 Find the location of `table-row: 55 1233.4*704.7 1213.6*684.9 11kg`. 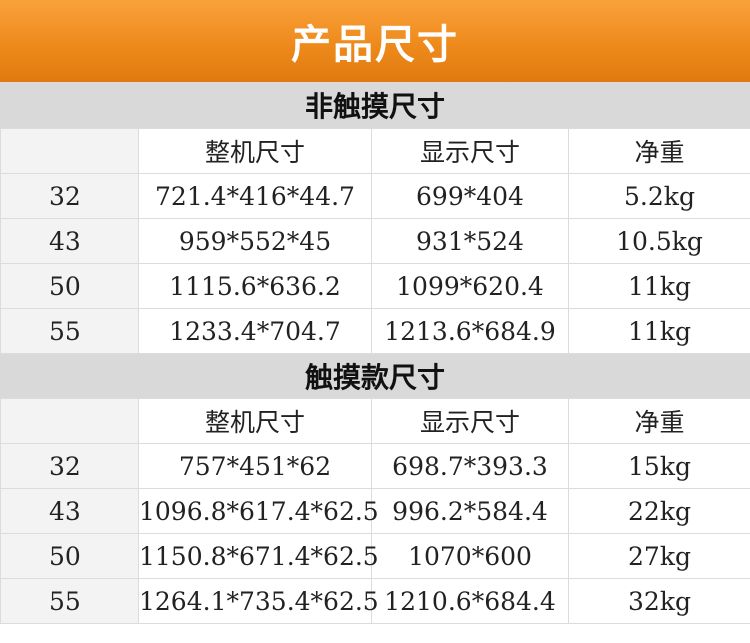

table-row: 55 1233.4*704.7 1213.6*684.9 11kg is located at coordinates (375, 331).